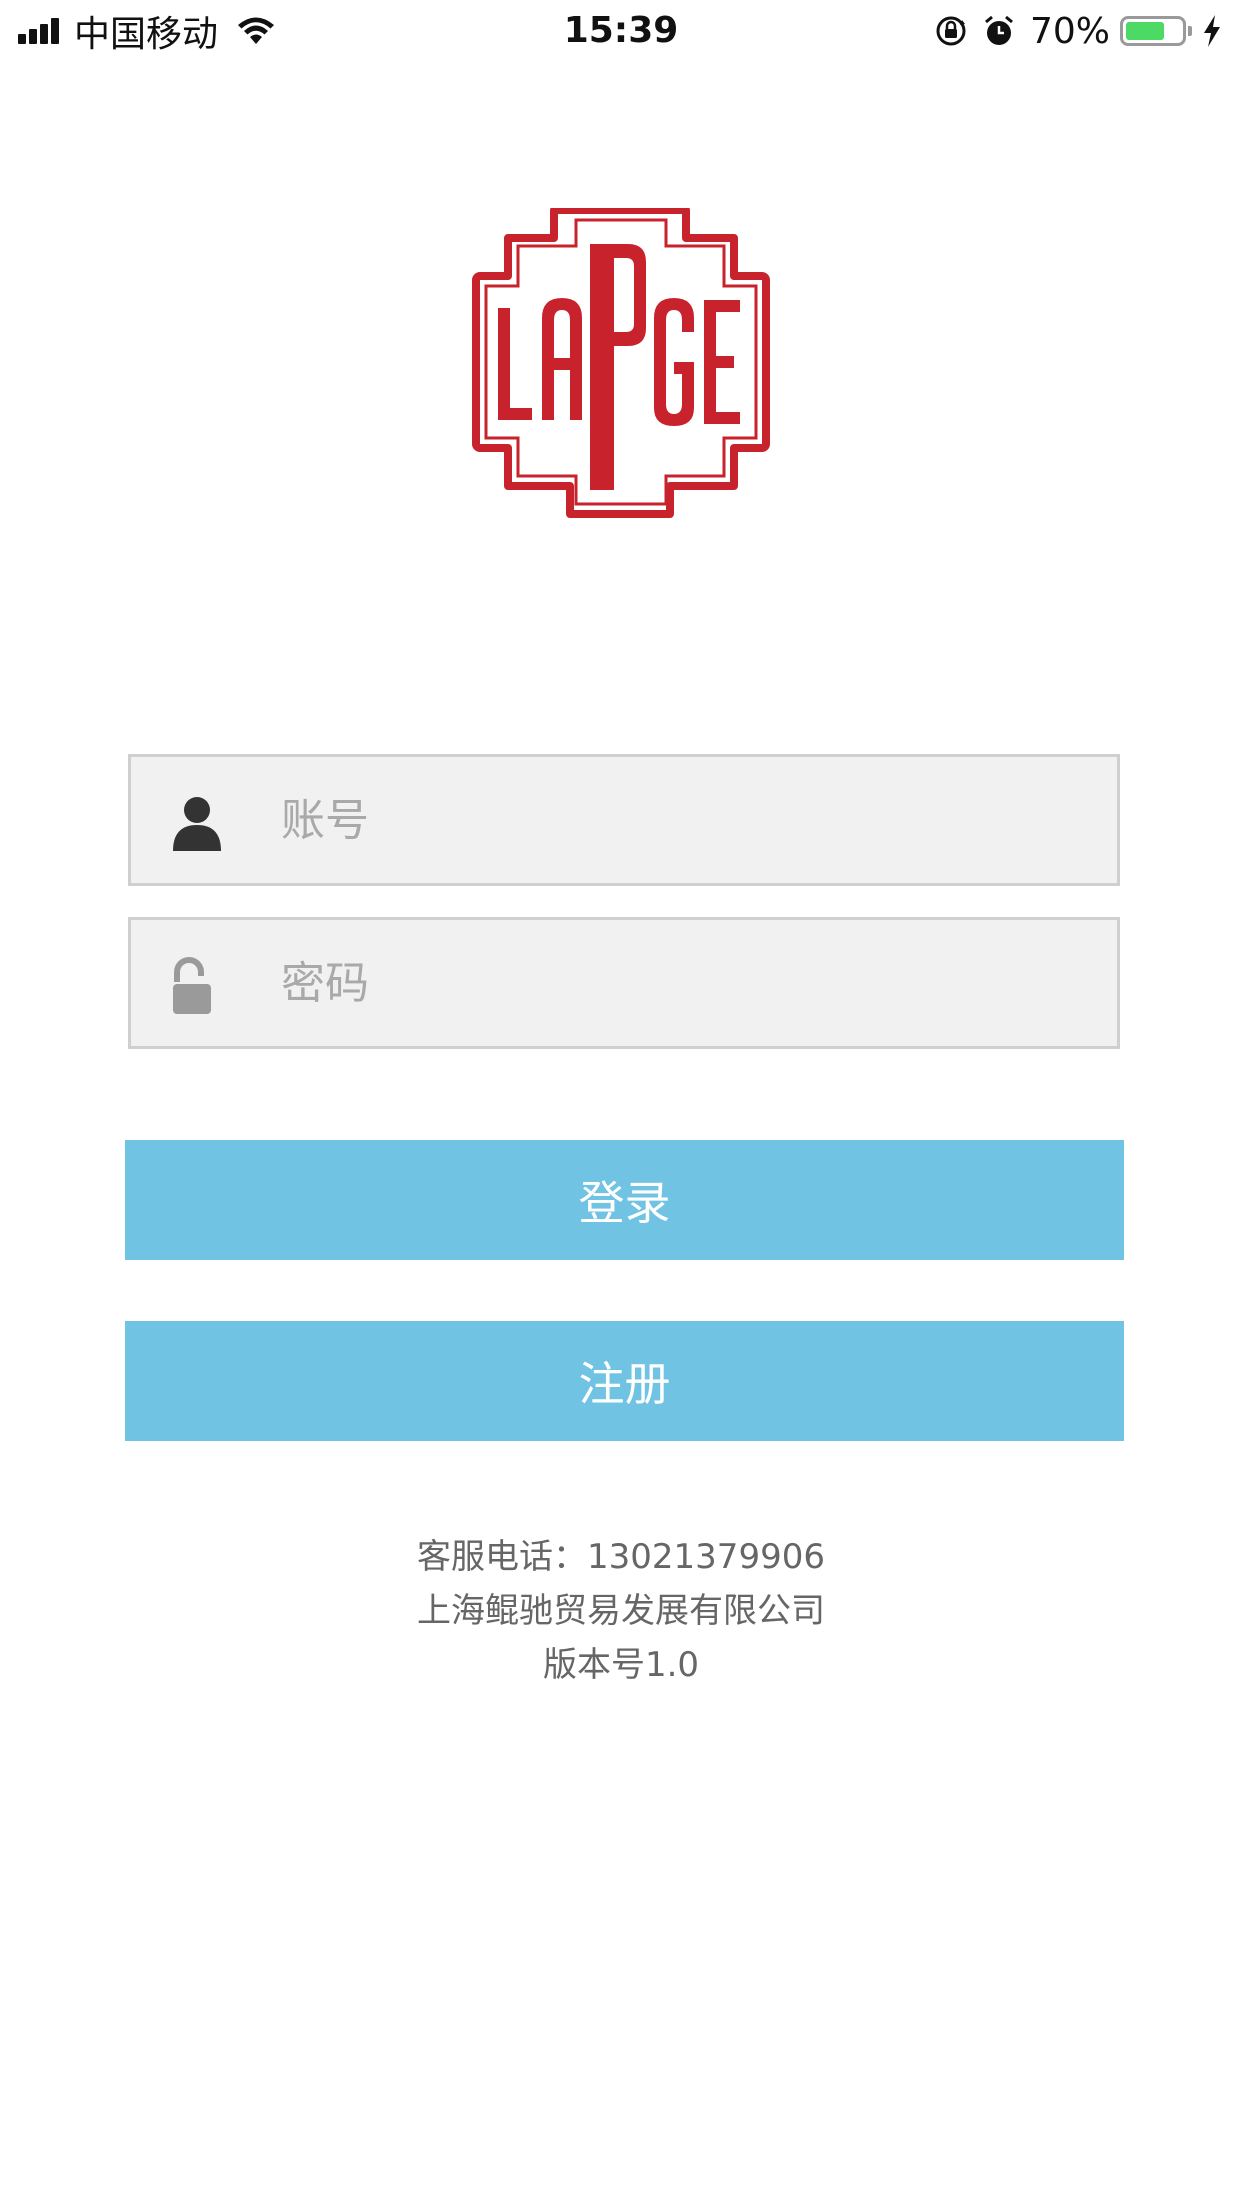  Describe the element at coordinates (621, 31) in the screenshot. I see `status-bar: 中国移动 15:39 70%` at that location.